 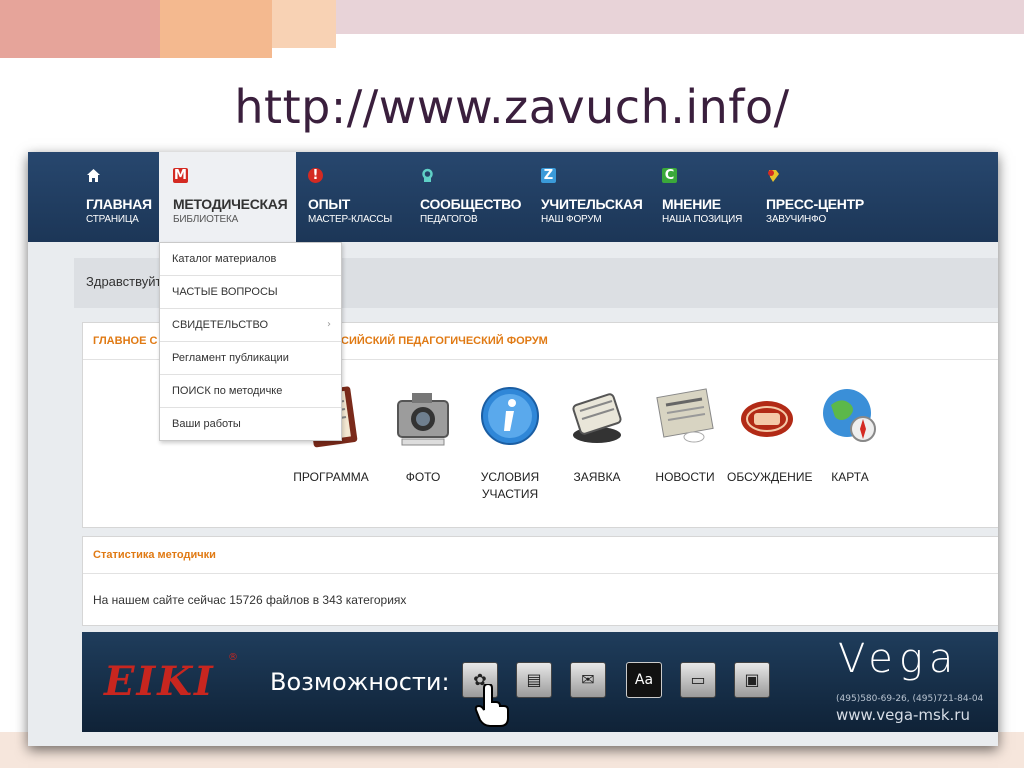 I want to click on nav-subtitle: ЗАВУЧИНФО, so click(x=796, y=219).